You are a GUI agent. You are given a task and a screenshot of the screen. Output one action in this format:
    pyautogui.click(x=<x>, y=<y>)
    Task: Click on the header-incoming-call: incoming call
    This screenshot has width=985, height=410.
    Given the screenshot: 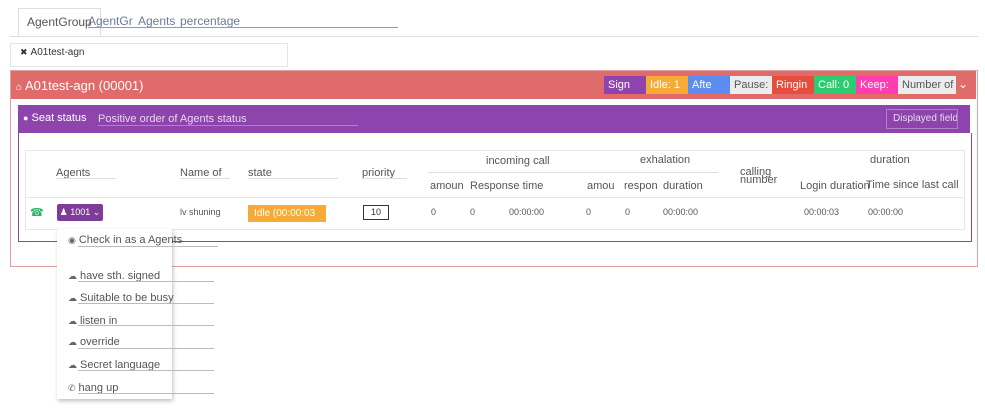 What is the action you would take?
    pyautogui.click(x=518, y=161)
    